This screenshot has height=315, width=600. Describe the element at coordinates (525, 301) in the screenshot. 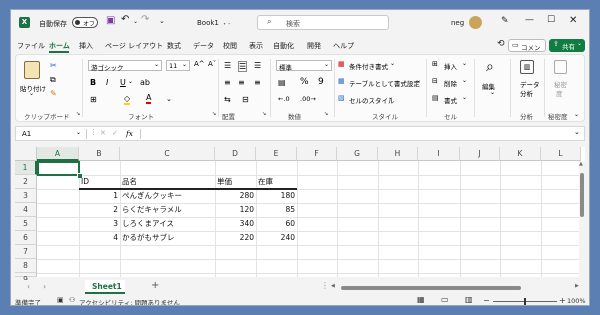

I see `zoom-slider` at that location.